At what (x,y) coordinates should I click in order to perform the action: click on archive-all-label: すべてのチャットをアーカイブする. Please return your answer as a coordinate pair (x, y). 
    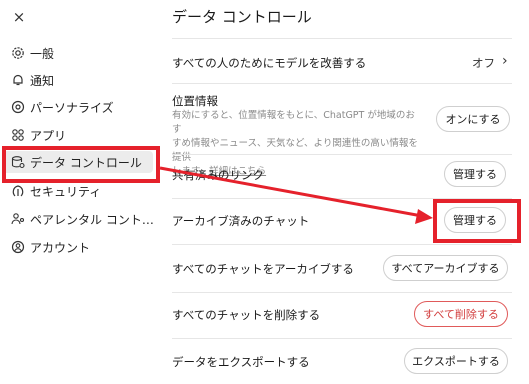
    Looking at the image, I should click on (263, 269).